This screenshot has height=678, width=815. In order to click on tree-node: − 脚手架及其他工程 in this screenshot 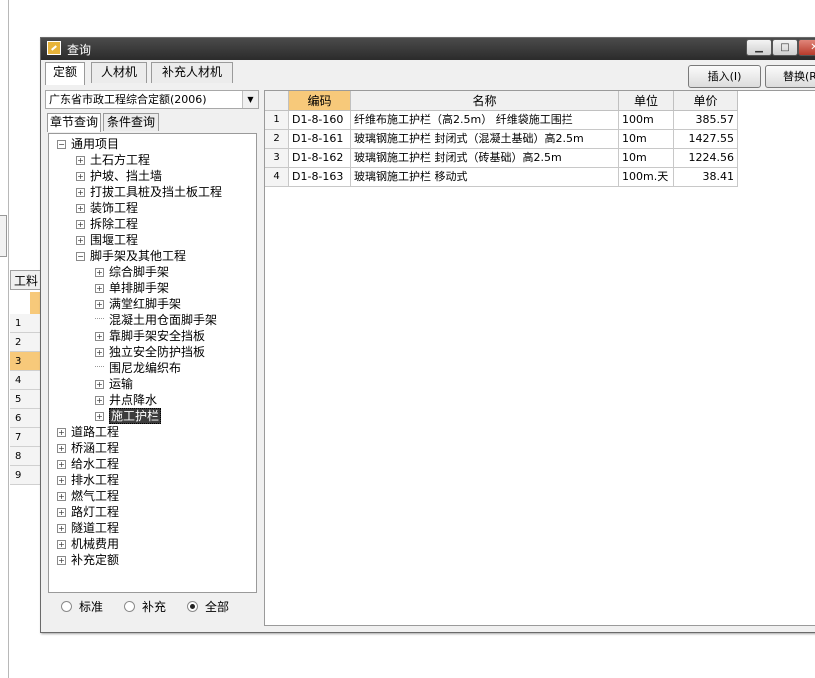, I will do `click(131, 256)`.